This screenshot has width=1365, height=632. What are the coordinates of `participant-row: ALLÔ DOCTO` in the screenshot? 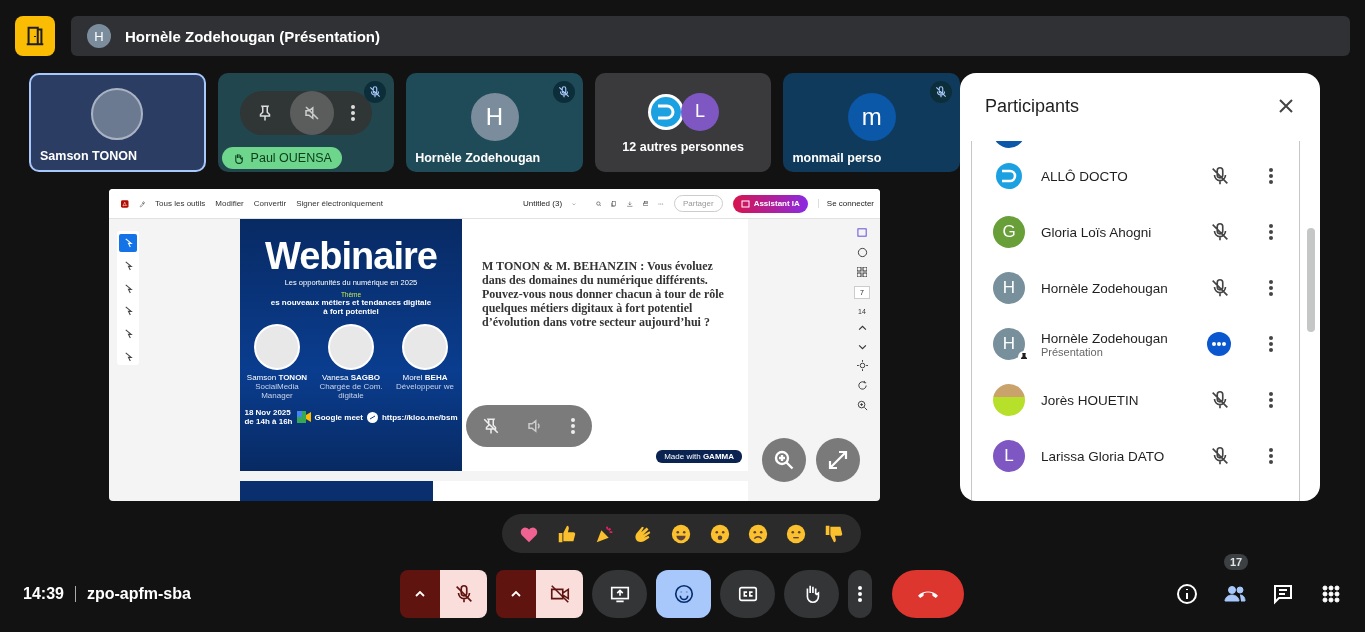 It's located at (1135, 176).